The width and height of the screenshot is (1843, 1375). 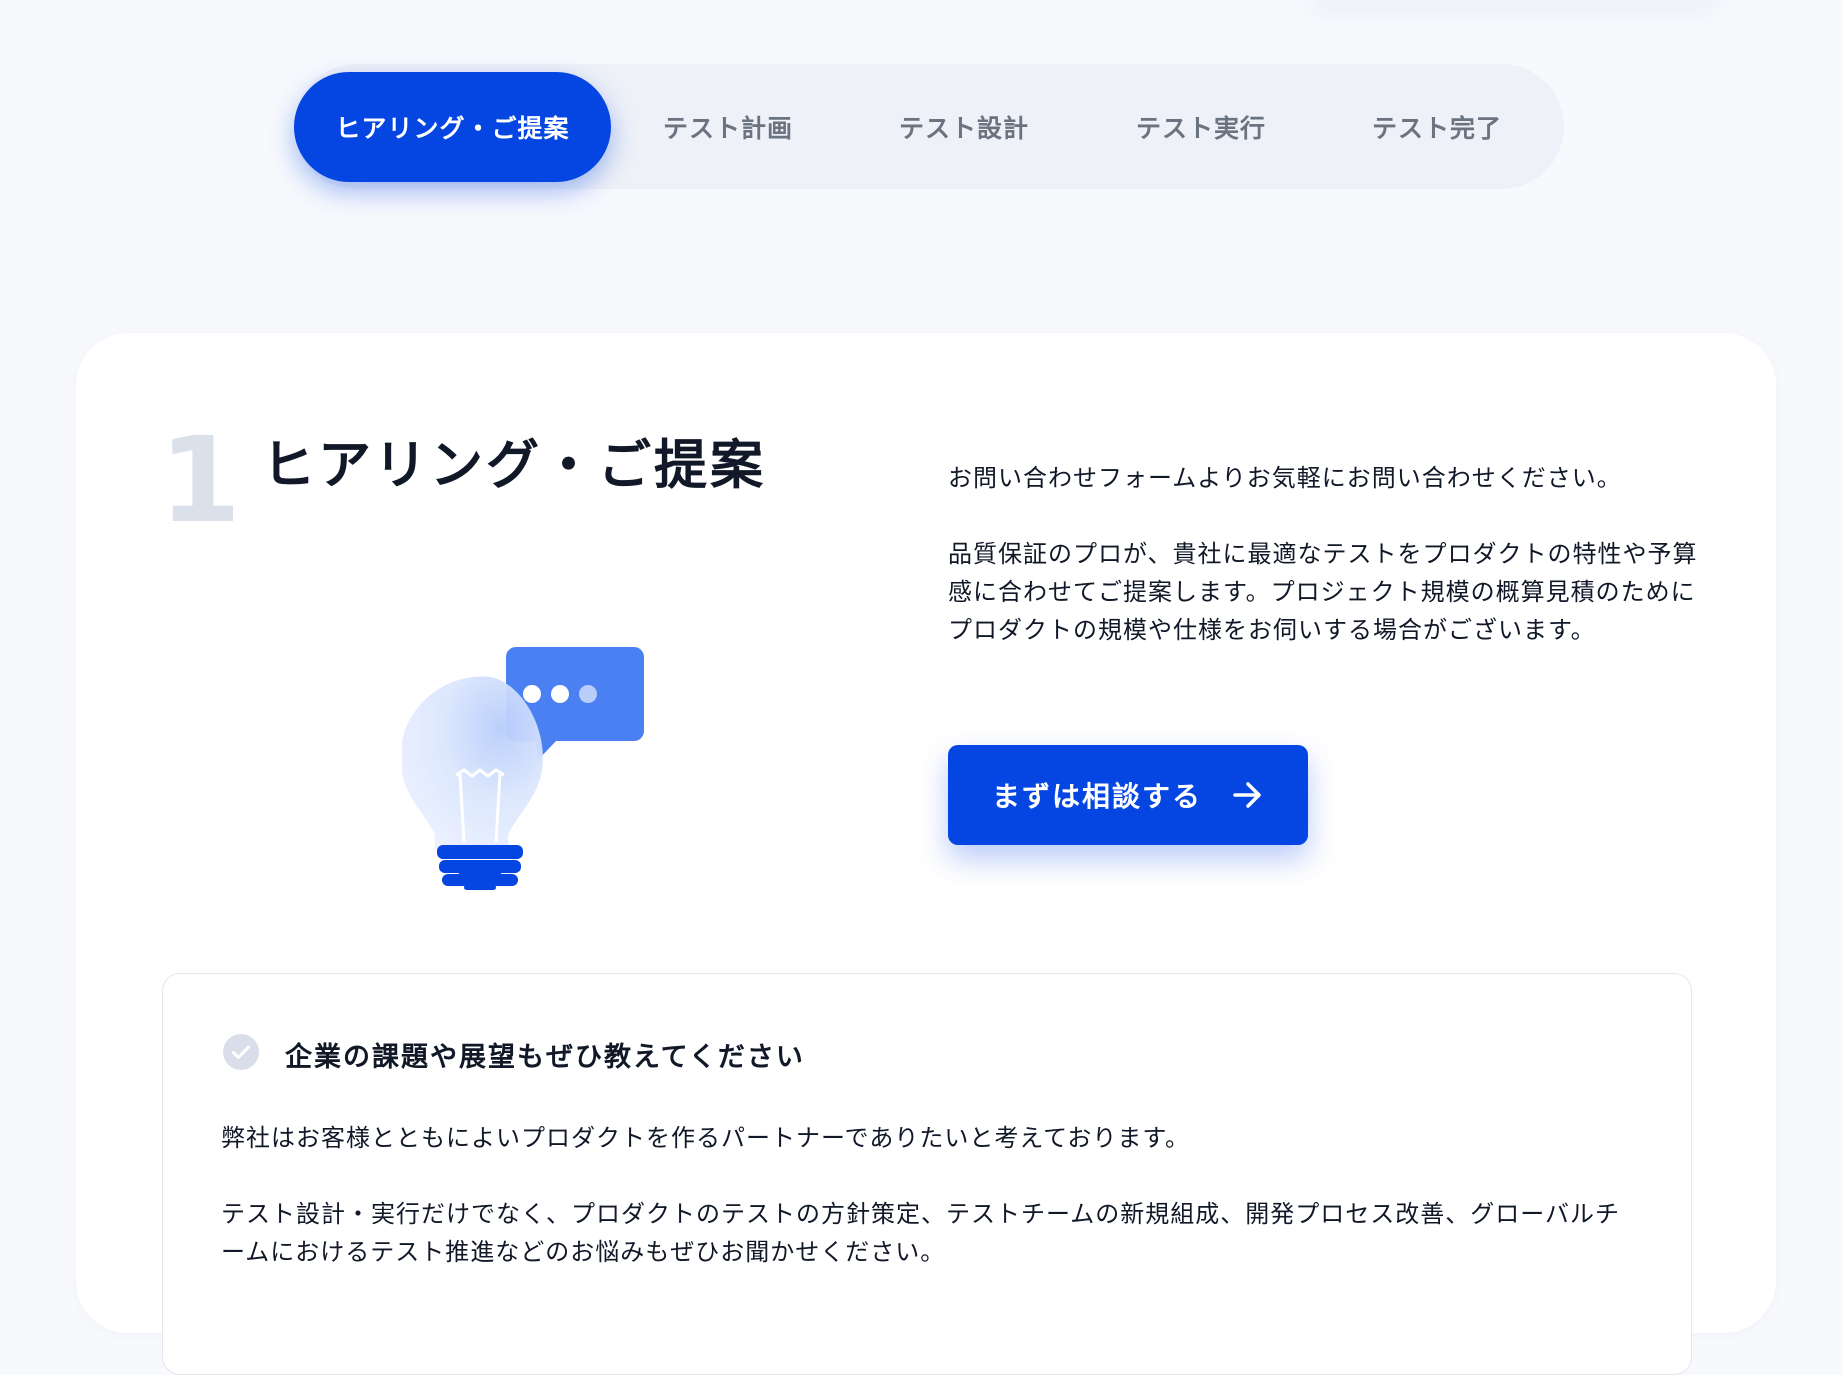 I want to click on tab-test-plan: テスト計画, so click(x=728, y=127).